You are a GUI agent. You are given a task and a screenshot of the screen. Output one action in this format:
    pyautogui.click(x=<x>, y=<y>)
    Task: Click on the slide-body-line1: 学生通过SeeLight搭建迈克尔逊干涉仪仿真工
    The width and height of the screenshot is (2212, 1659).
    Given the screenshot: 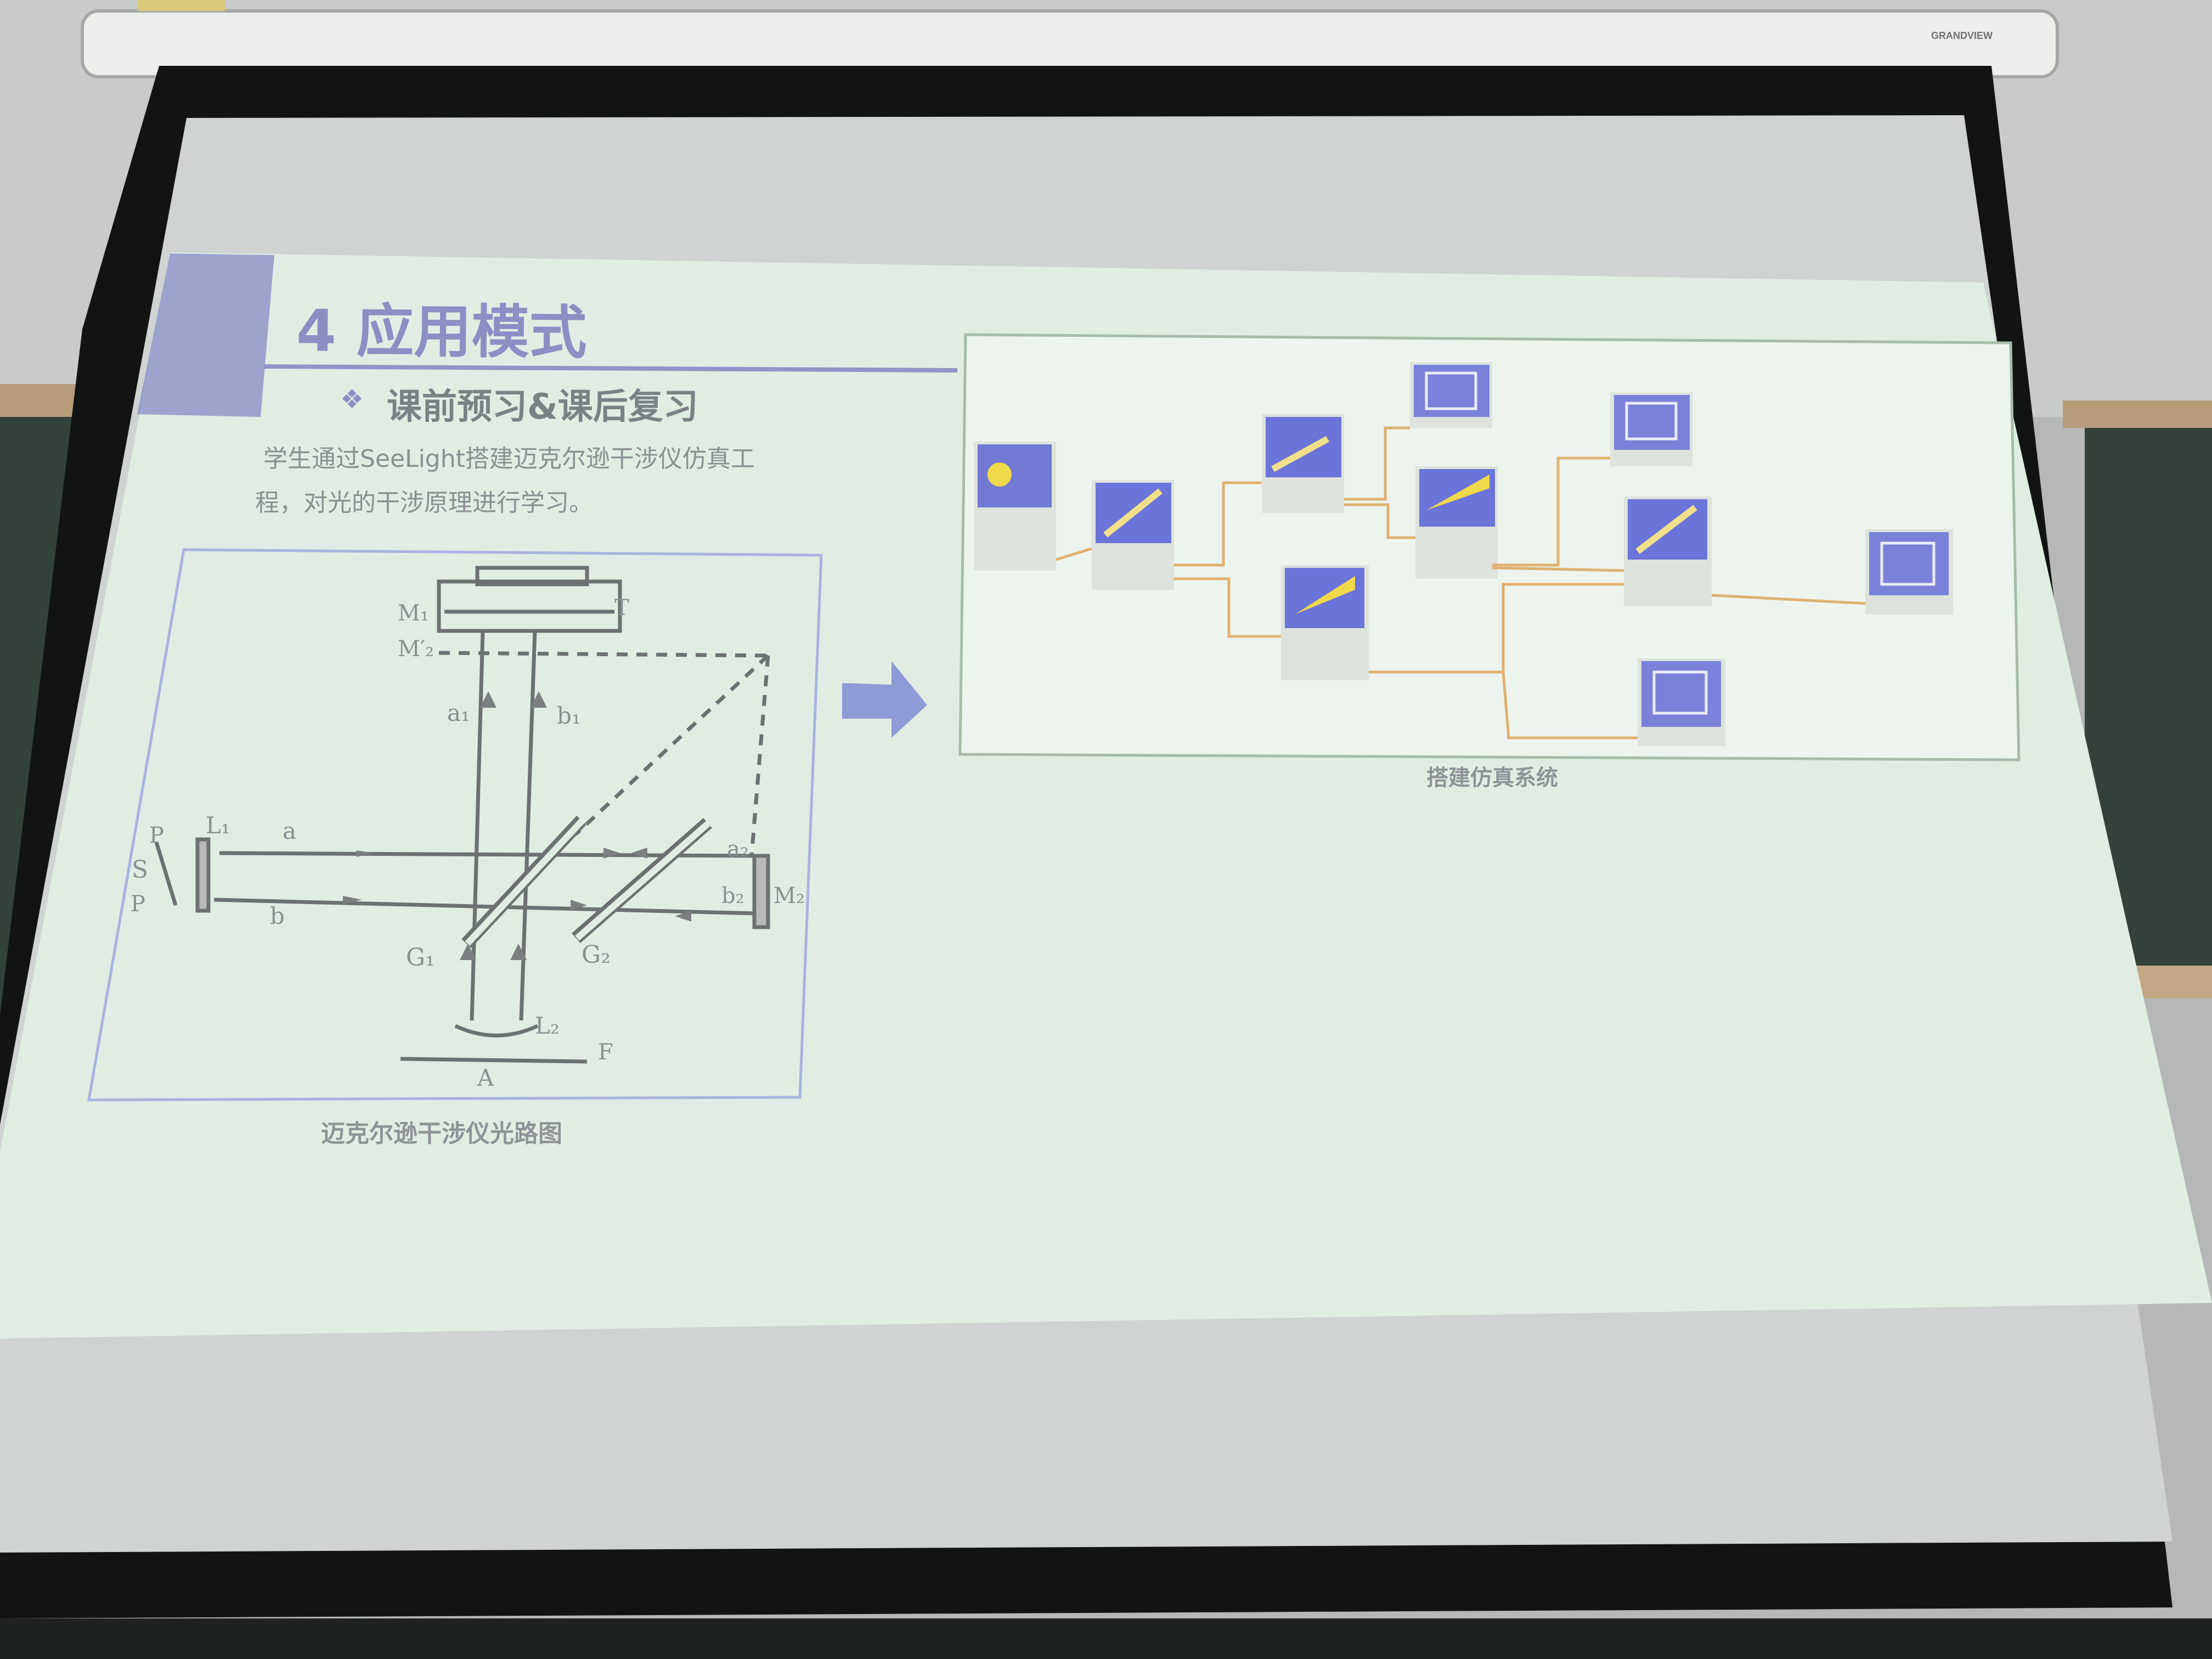 What is the action you would take?
    pyautogui.click(x=509, y=459)
    